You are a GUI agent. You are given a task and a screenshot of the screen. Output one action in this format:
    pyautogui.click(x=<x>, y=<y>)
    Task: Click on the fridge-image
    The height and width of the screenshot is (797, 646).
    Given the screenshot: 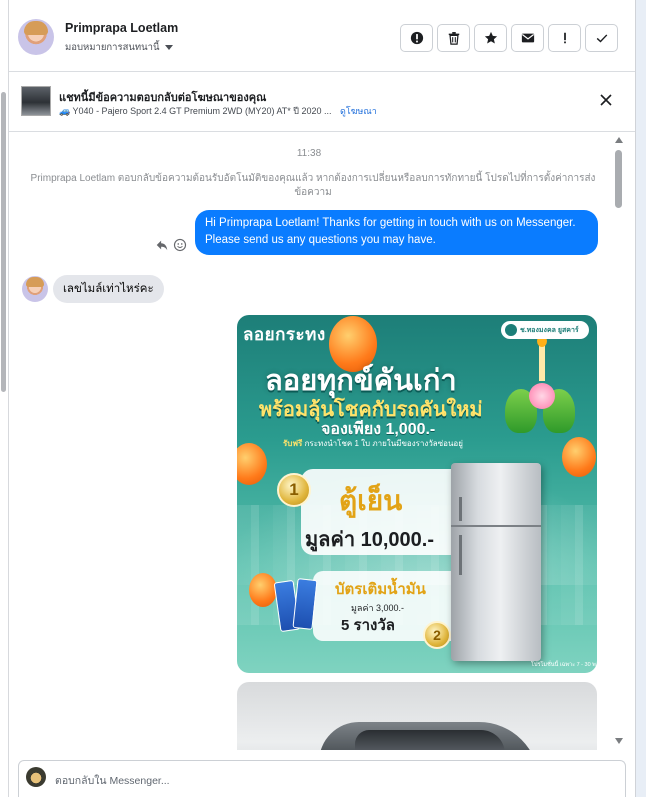 What is the action you would take?
    pyautogui.click(x=496, y=562)
    